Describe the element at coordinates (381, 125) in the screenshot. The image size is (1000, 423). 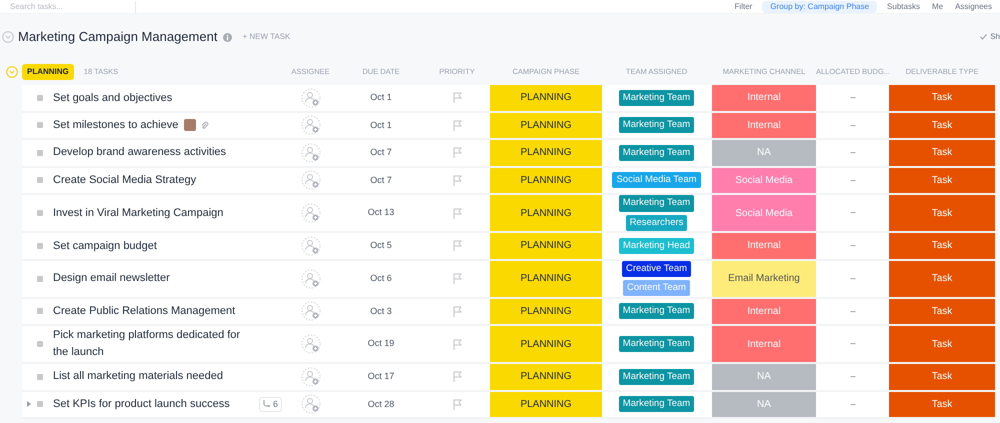
I see `due-date: Oct 1` at that location.